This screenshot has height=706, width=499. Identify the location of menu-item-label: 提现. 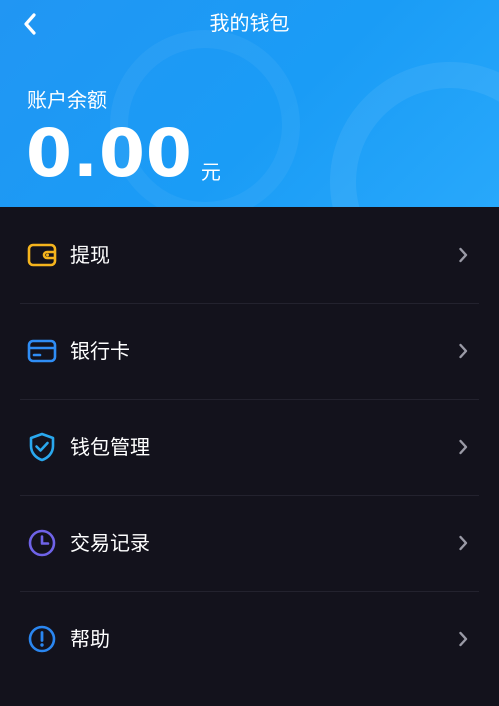
(90, 255).